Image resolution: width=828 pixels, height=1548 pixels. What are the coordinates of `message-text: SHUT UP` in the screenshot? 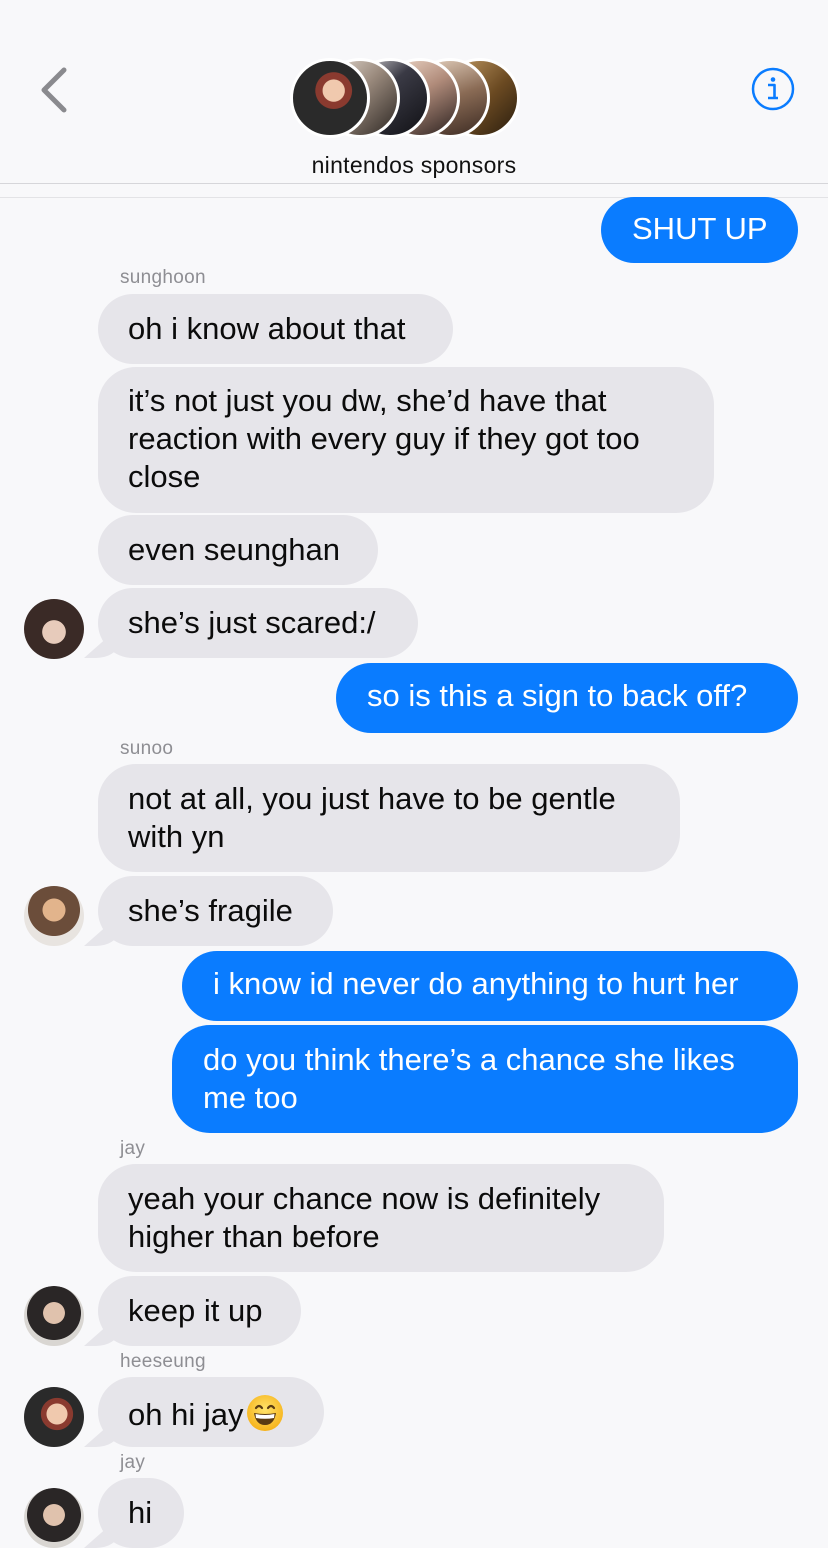 It's located at (700, 228).